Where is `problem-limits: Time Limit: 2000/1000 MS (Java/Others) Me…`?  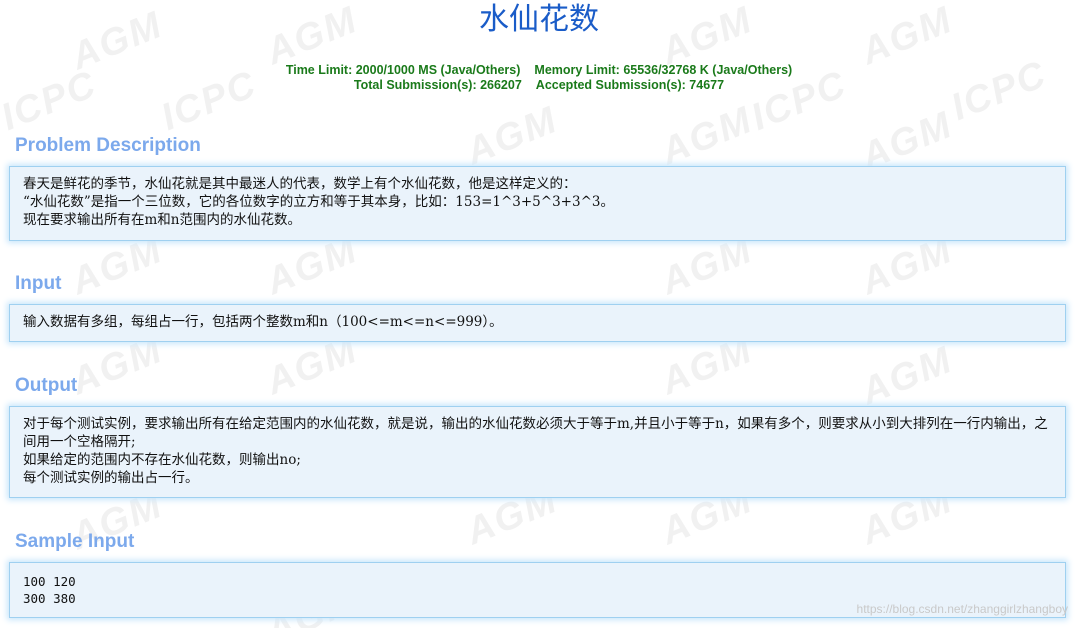 problem-limits: Time Limit: 2000/1000 MS (Java/Others) Me… is located at coordinates (539, 78).